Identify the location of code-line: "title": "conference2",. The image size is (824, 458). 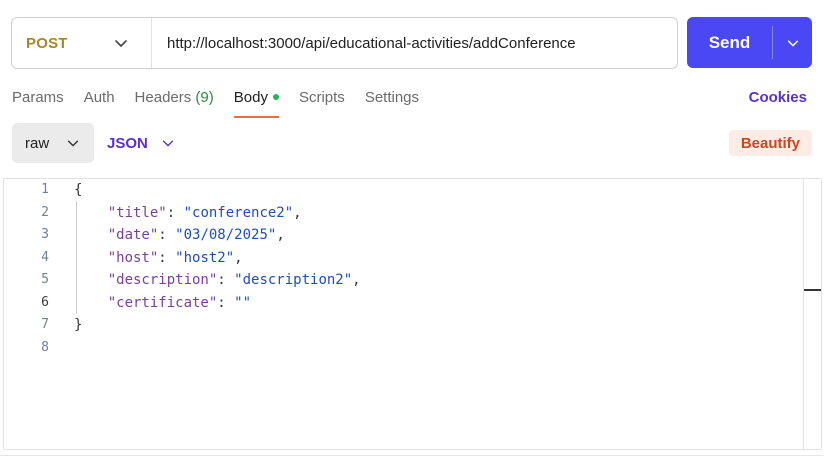
(204, 212).